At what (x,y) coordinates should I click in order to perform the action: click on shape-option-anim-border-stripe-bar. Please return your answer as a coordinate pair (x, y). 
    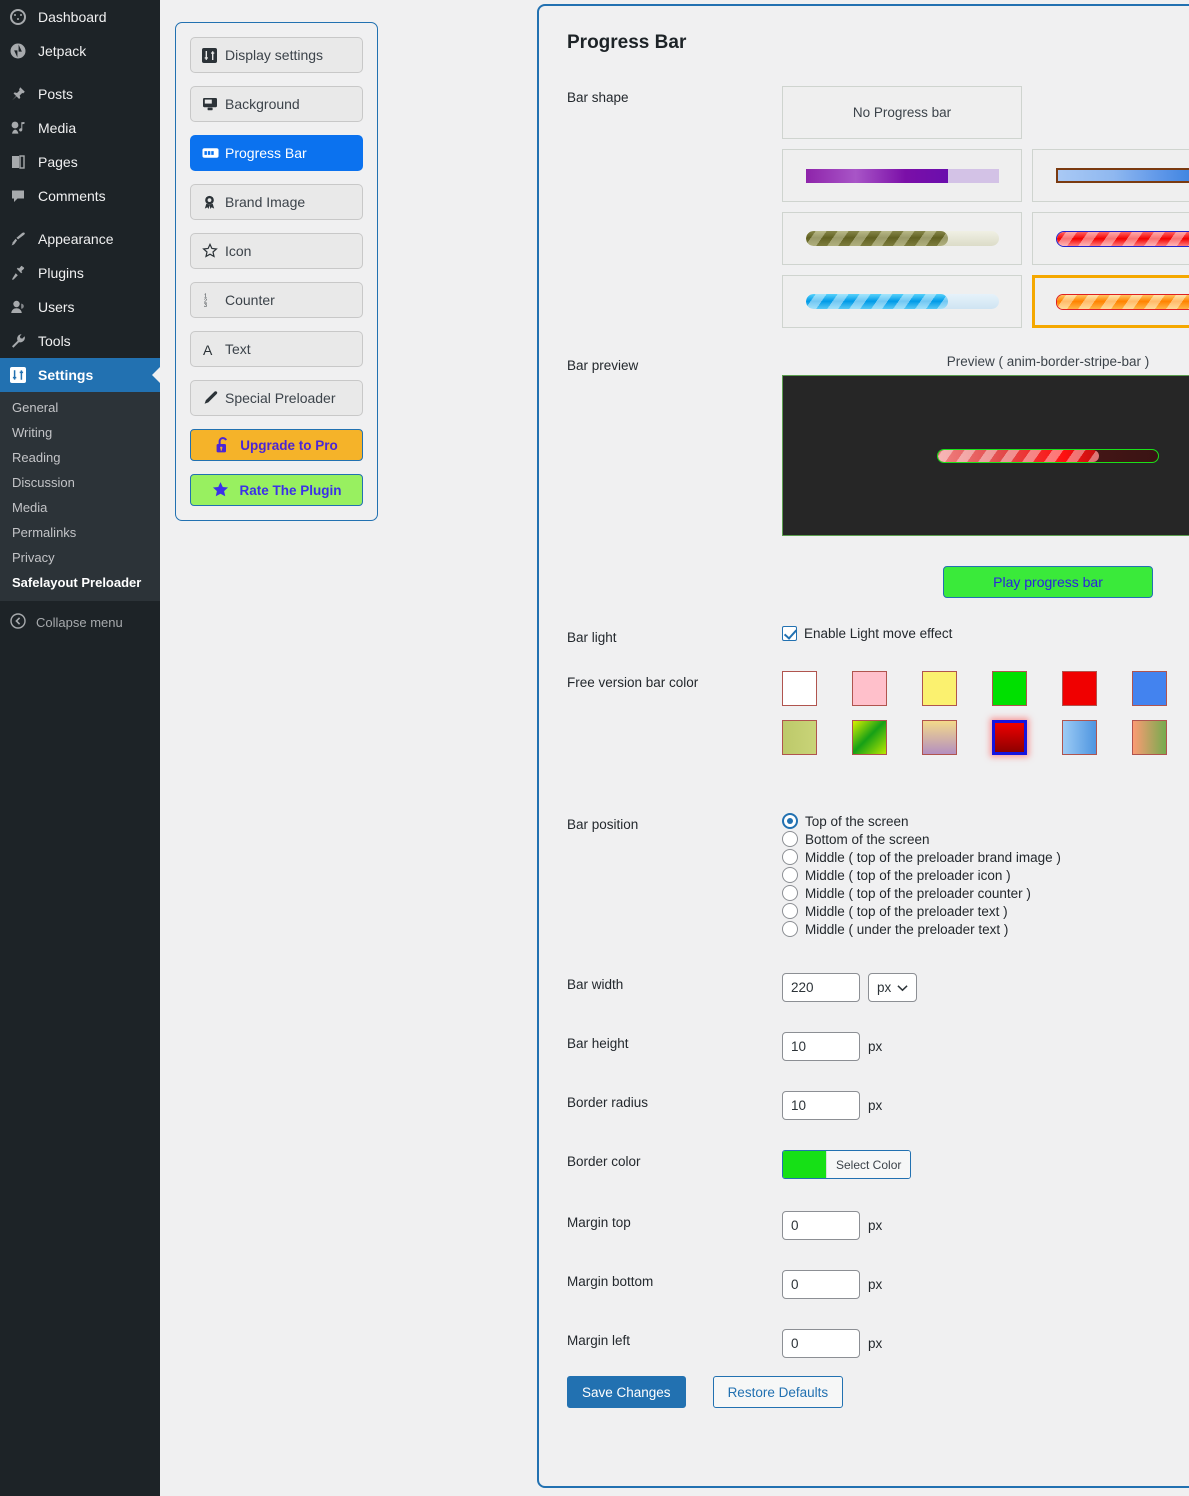
    Looking at the image, I should click on (1110, 301).